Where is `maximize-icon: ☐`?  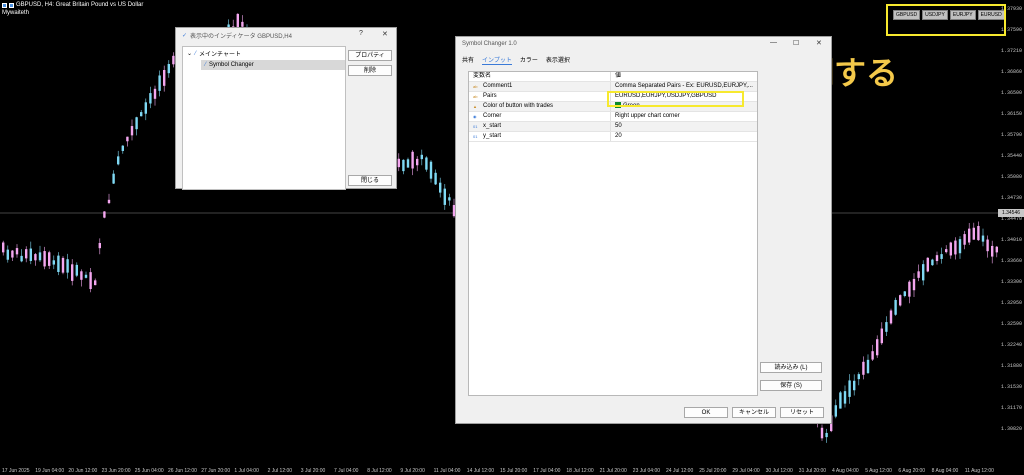 maximize-icon: ☐ is located at coordinates (796, 43).